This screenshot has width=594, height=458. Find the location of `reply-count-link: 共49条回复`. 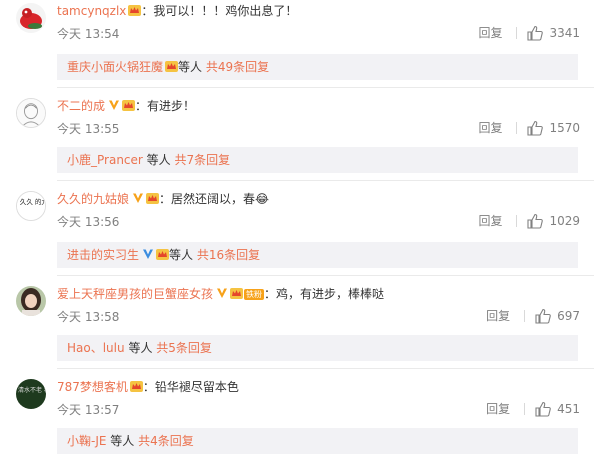

reply-count-link: 共49条回复 is located at coordinates (237, 67).